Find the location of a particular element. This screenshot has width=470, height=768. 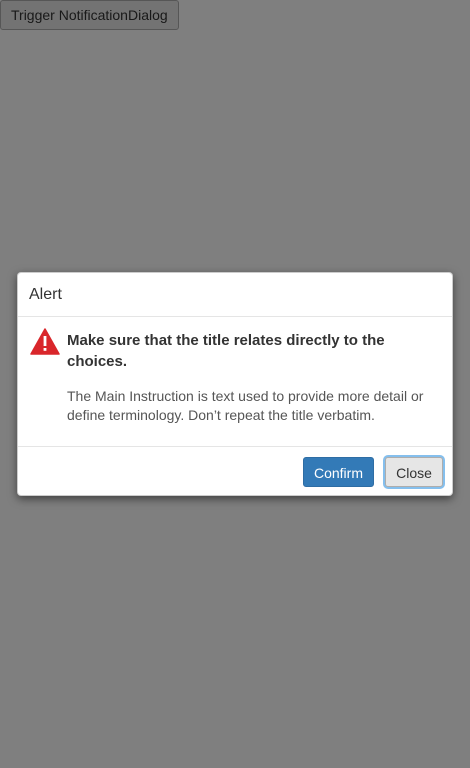

close-button: Close is located at coordinates (414, 472).